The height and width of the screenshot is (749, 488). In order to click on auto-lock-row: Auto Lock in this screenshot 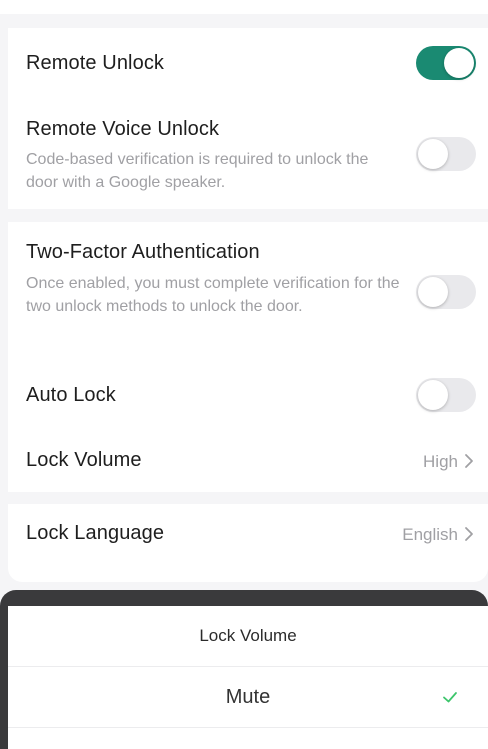, I will do `click(248, 395)`.